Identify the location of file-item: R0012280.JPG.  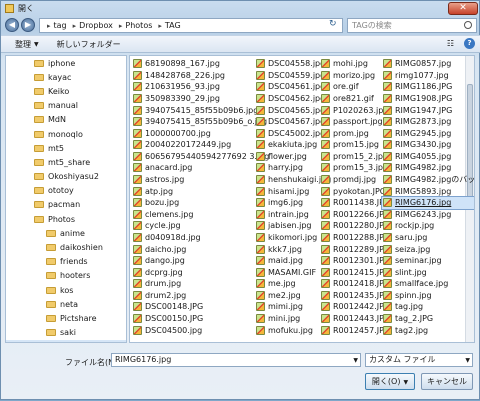
(355, 226).